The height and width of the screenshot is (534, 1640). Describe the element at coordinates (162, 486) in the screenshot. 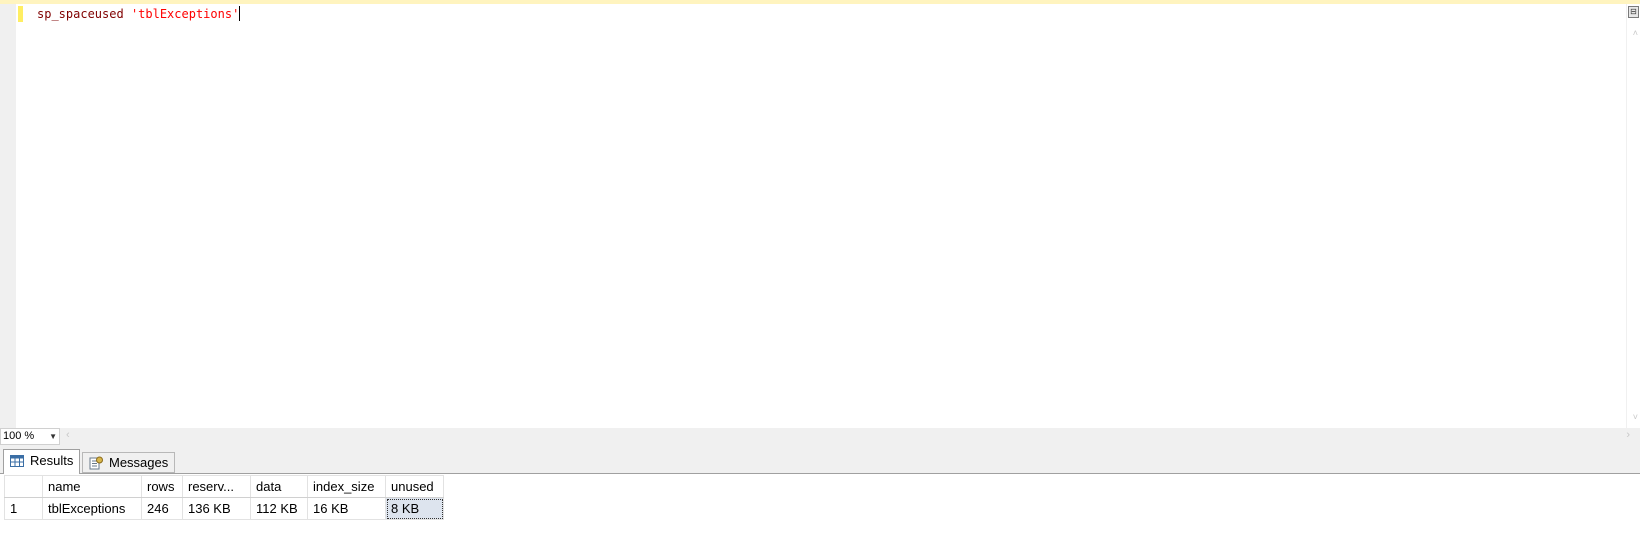

I see `column-header-rows: rows` at that location.